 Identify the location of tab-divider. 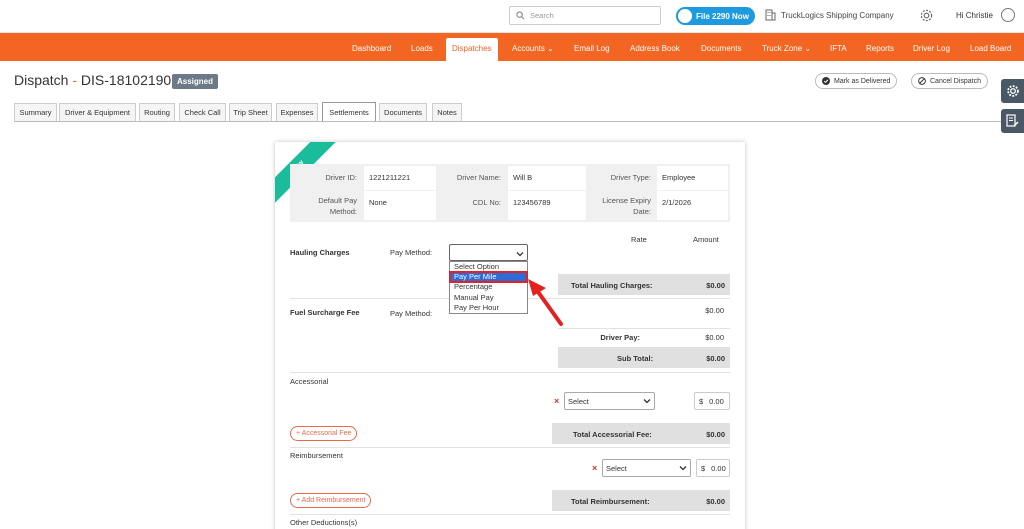
(512, 121).